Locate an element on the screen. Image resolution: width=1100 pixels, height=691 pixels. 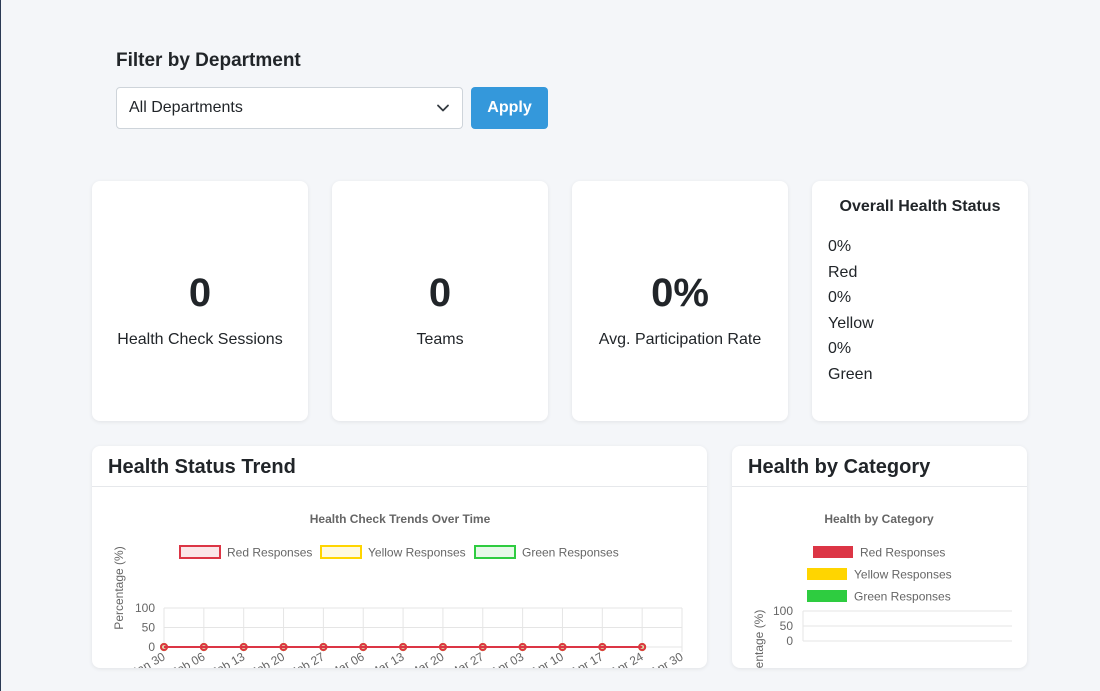
x-tick-label: Mar 06 is located at coordinates (347, 658).